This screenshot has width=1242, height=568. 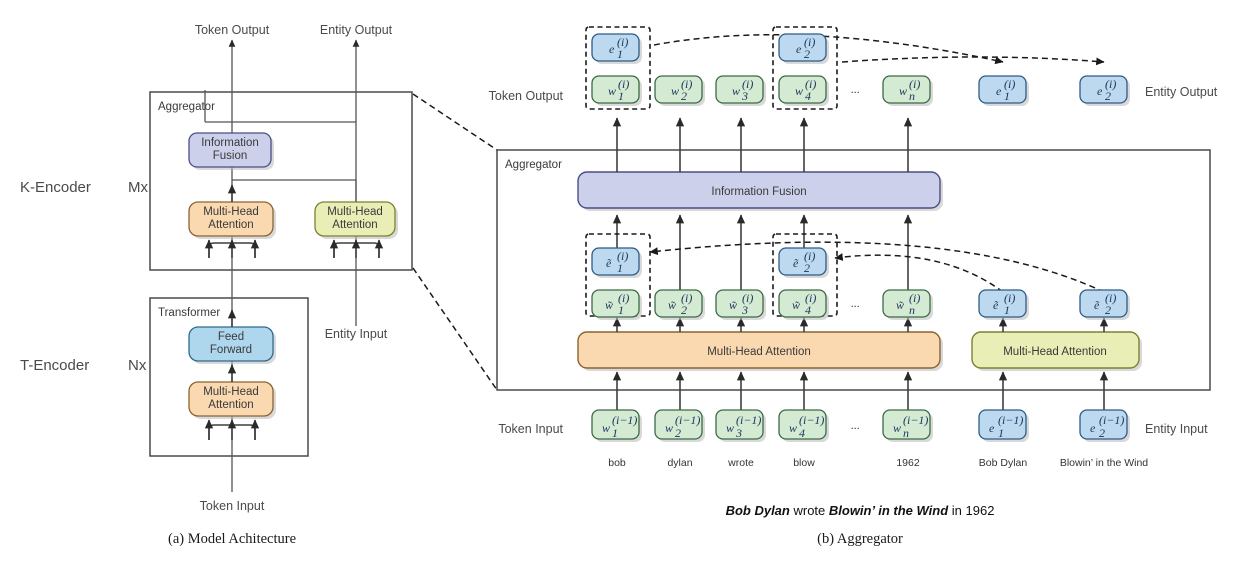 What do you see at coordinates (1110, 84) in the screenshot?
I see `entity-output-node-sup: (i)` at bounding box center [1110, 84].